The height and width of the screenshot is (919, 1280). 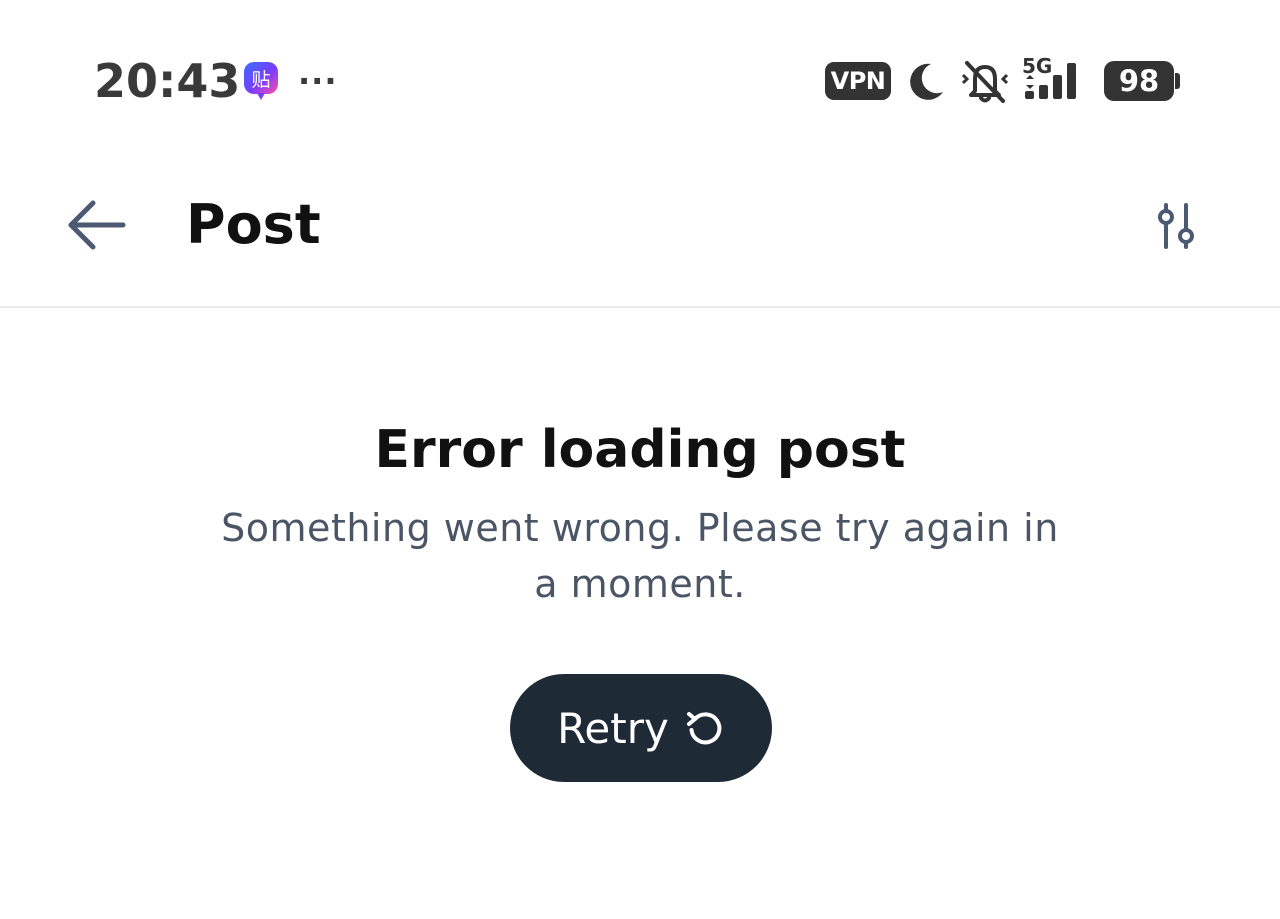 I want to click on rotate-ccw-icon, so click(x=704, y=728).